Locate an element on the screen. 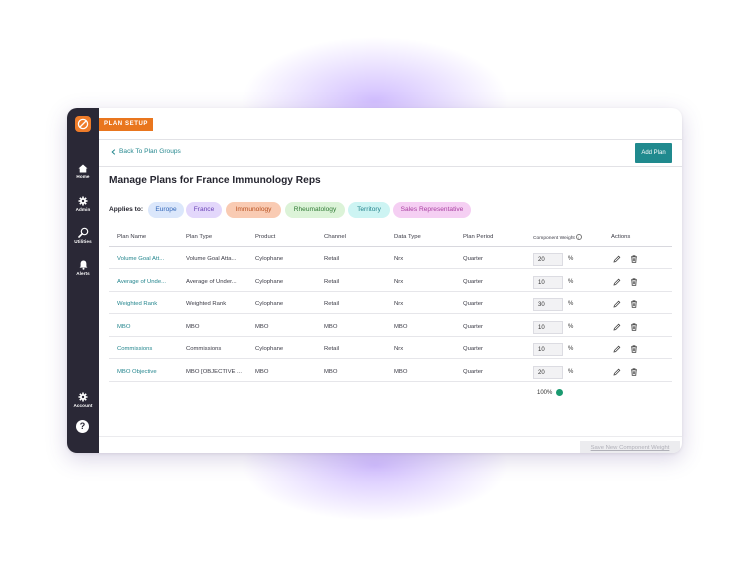 The image size is (750, 563). plan-name-link: MBO is located at coordinates (123, 327).